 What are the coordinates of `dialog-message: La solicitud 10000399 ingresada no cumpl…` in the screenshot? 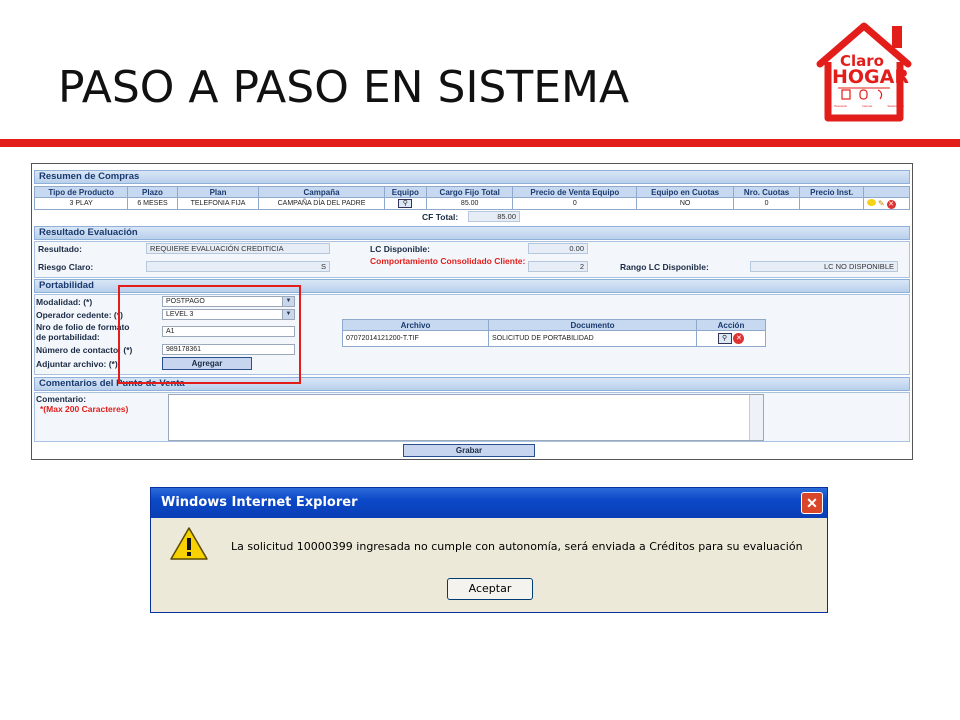 It's located at (517, 546).